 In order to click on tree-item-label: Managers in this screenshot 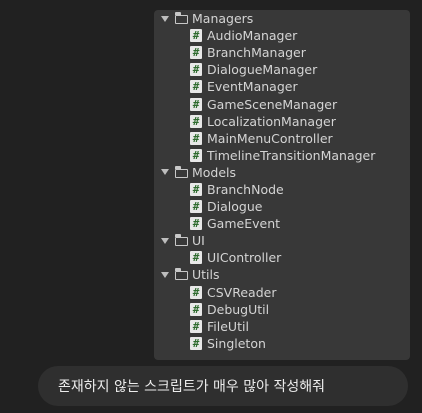, I will do `click(223, 19)`.